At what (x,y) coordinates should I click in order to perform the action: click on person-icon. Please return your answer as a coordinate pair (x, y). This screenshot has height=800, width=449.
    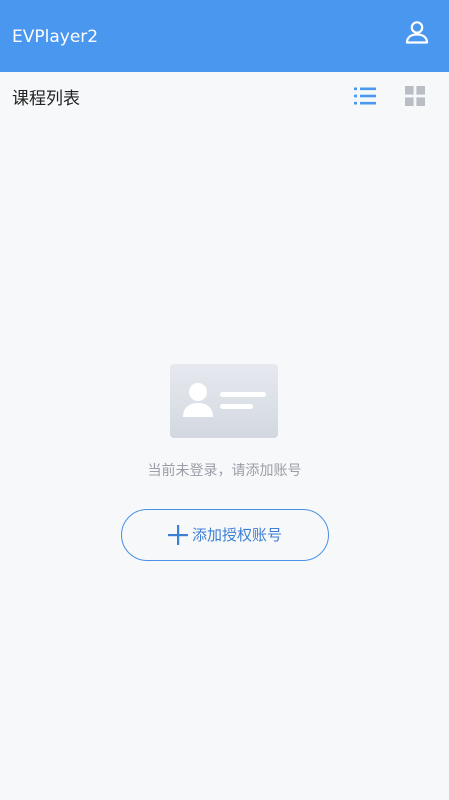
    Looking at the image, I should click on (417, 34).